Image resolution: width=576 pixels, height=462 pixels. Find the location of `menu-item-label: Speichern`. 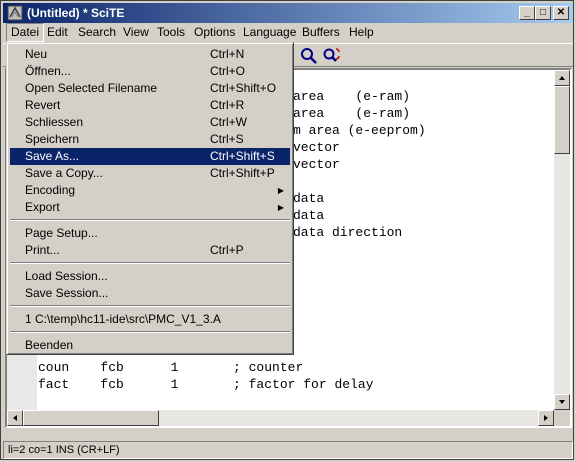

menu-item-label: Speichern is located at coordinates (52, 139).